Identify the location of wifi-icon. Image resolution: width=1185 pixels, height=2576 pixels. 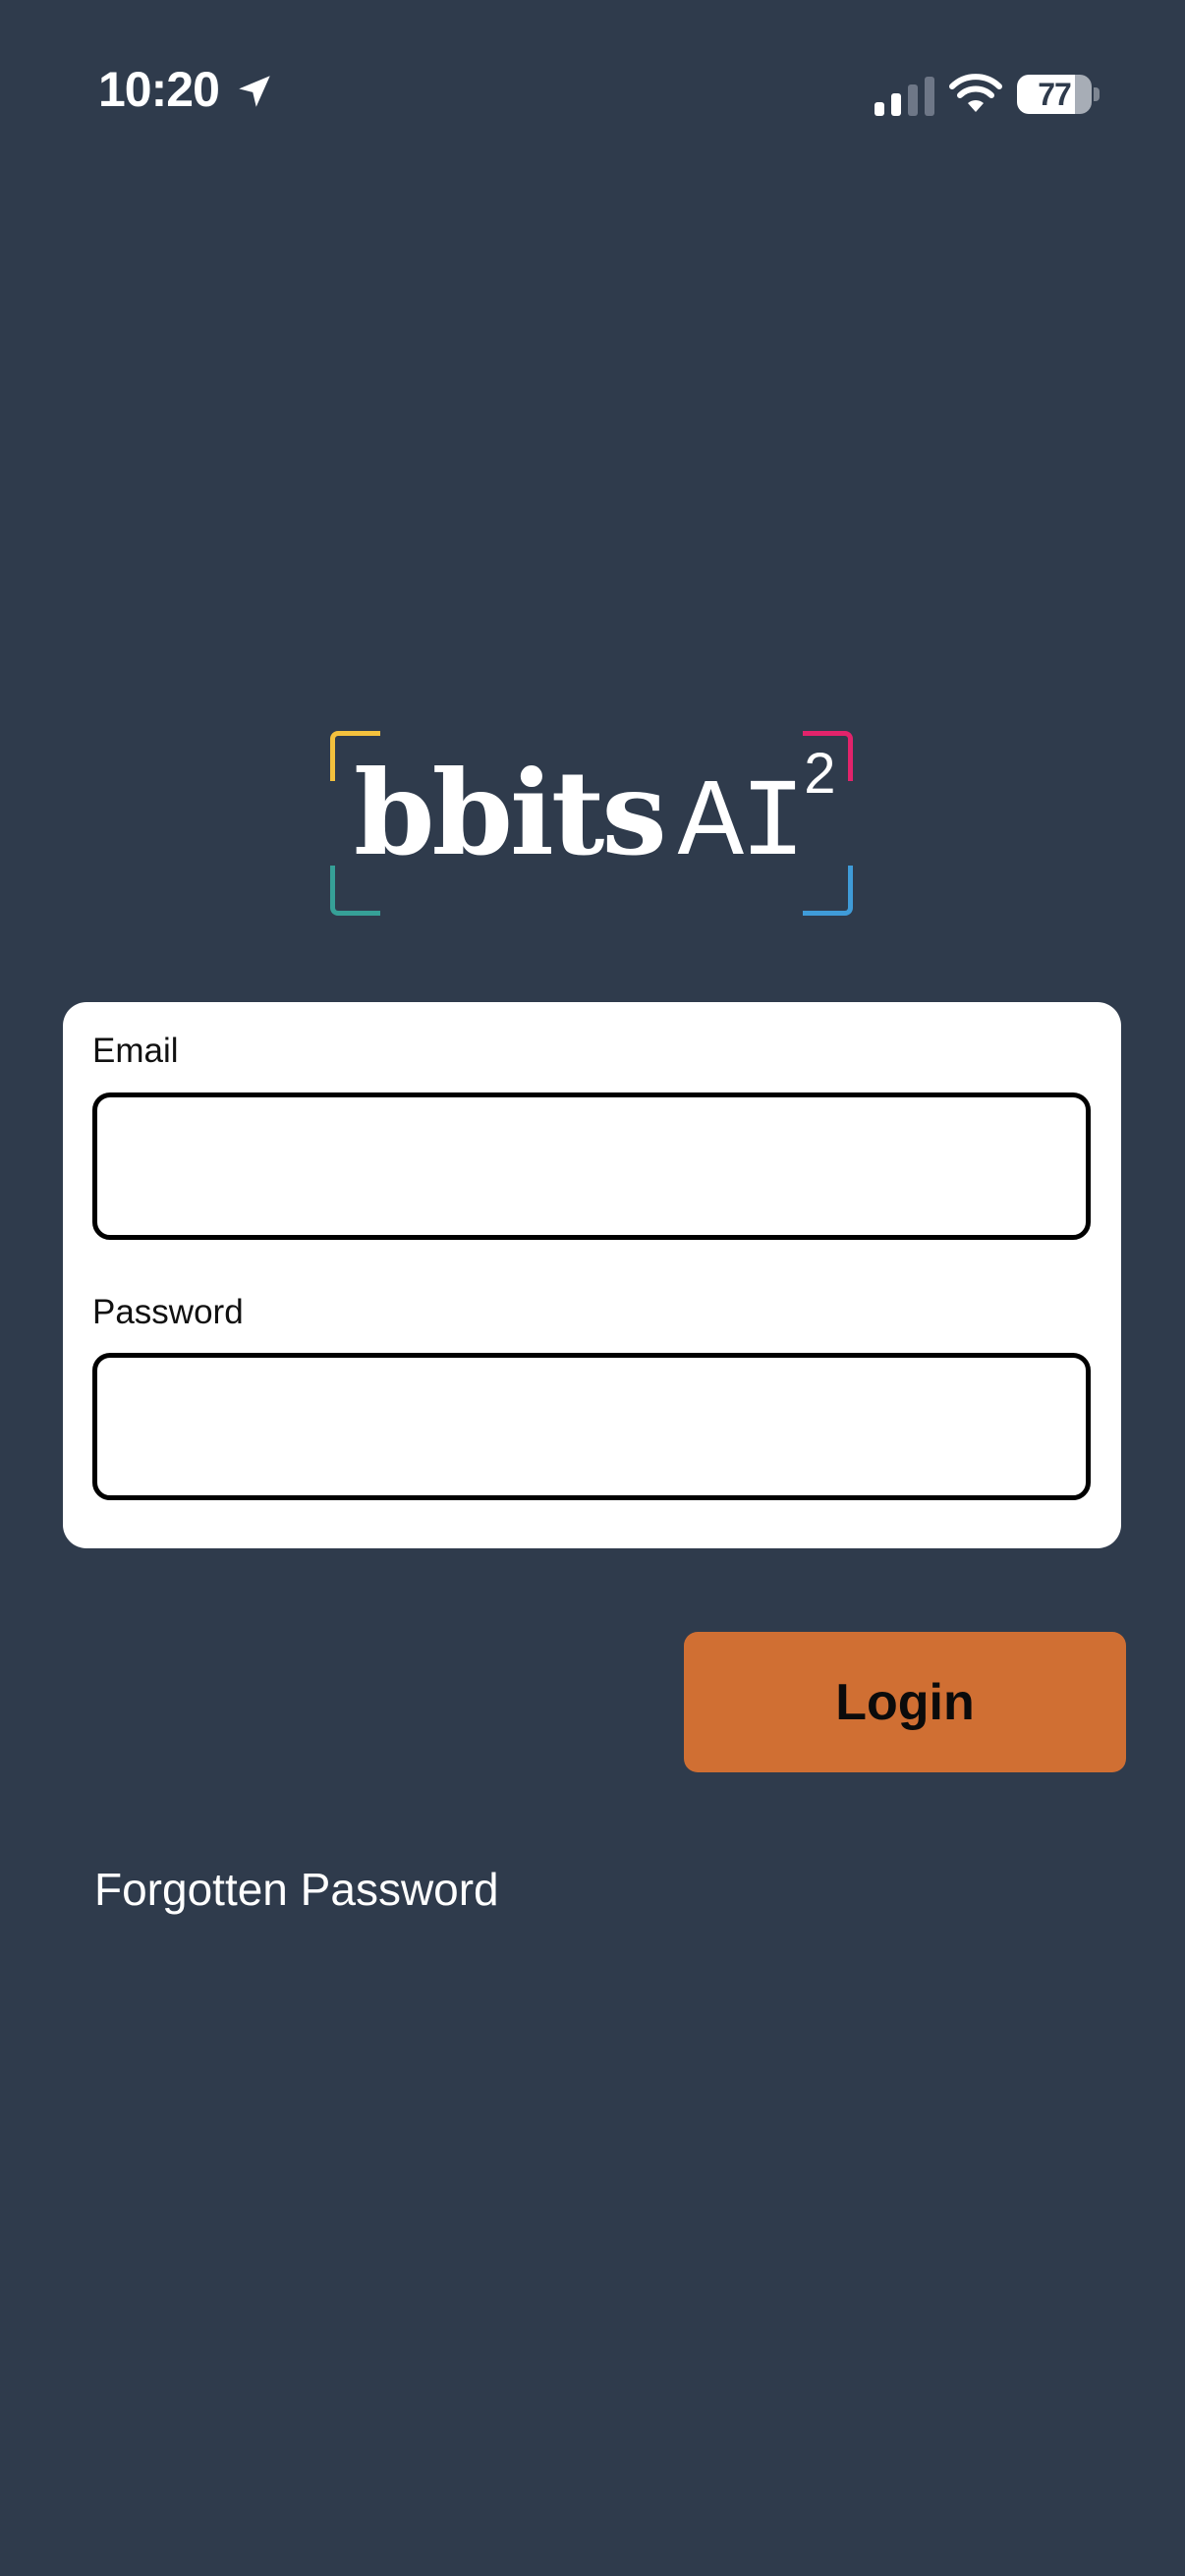
(976, 93).